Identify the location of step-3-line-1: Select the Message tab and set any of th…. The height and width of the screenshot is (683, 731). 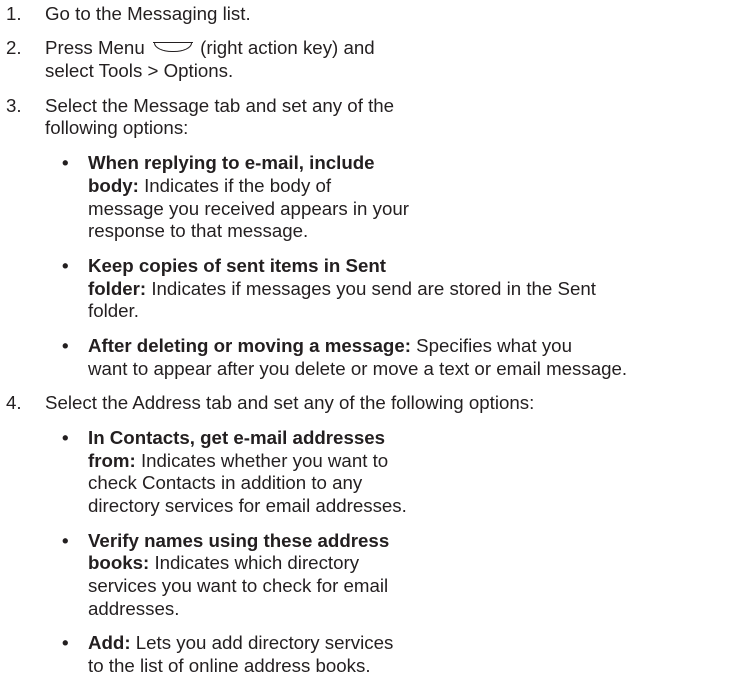
(220, 105).